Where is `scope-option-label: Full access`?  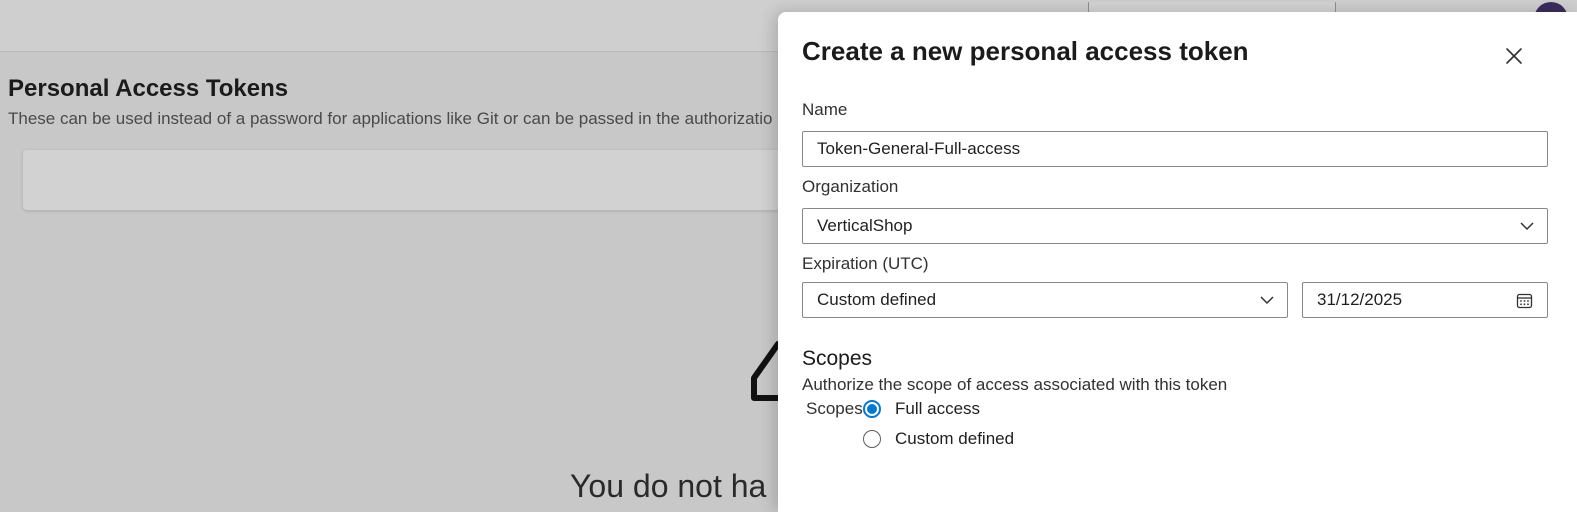
scope-option-label: Full access is located at coordinates (938, 408).